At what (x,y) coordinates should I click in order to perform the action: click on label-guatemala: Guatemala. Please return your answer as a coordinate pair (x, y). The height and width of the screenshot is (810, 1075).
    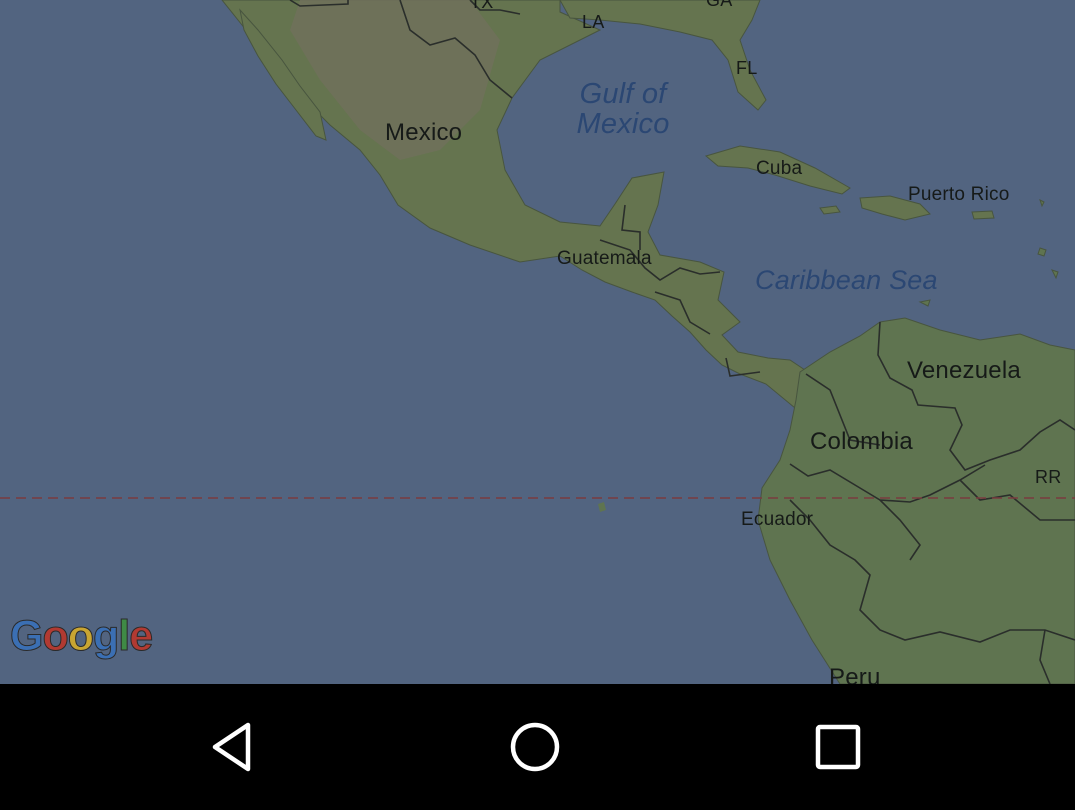
    Looking at the image, I should click on (604, 258).